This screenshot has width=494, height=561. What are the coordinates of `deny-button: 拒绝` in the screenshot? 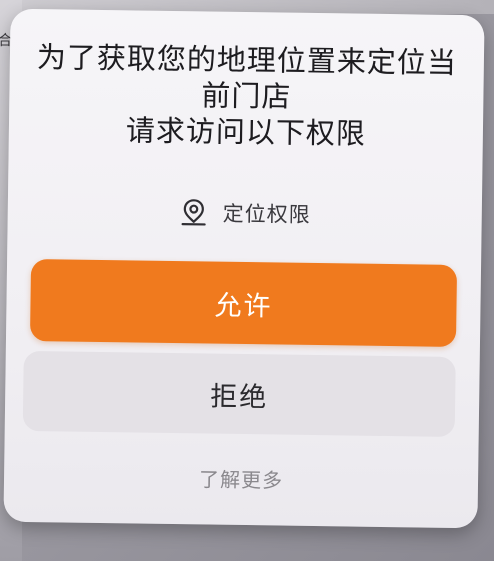 It's located at (239, 393).